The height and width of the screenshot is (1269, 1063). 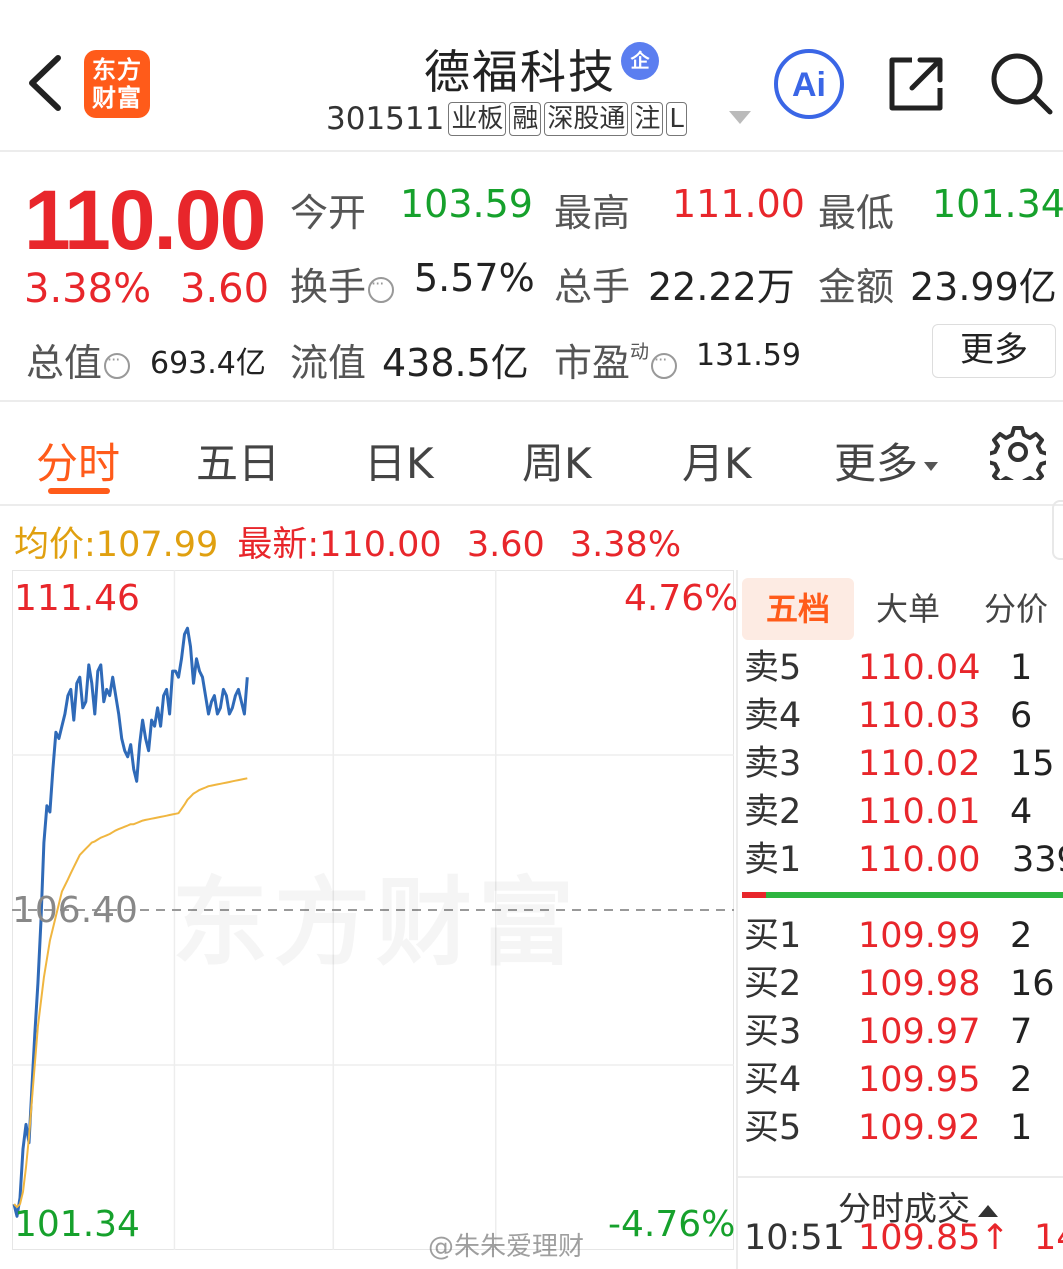 I want to click on tab-intraday: 分时, so click(x=78, y=460).